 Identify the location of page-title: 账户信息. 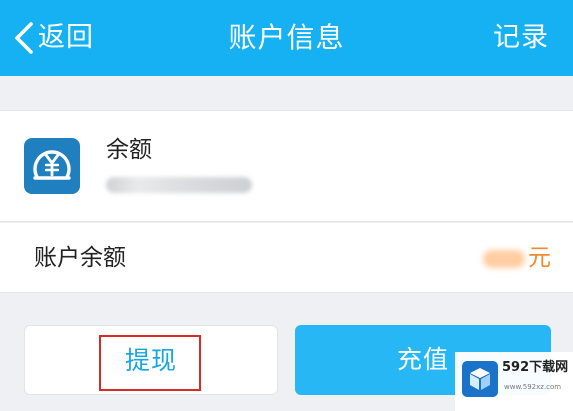
(286, 37).